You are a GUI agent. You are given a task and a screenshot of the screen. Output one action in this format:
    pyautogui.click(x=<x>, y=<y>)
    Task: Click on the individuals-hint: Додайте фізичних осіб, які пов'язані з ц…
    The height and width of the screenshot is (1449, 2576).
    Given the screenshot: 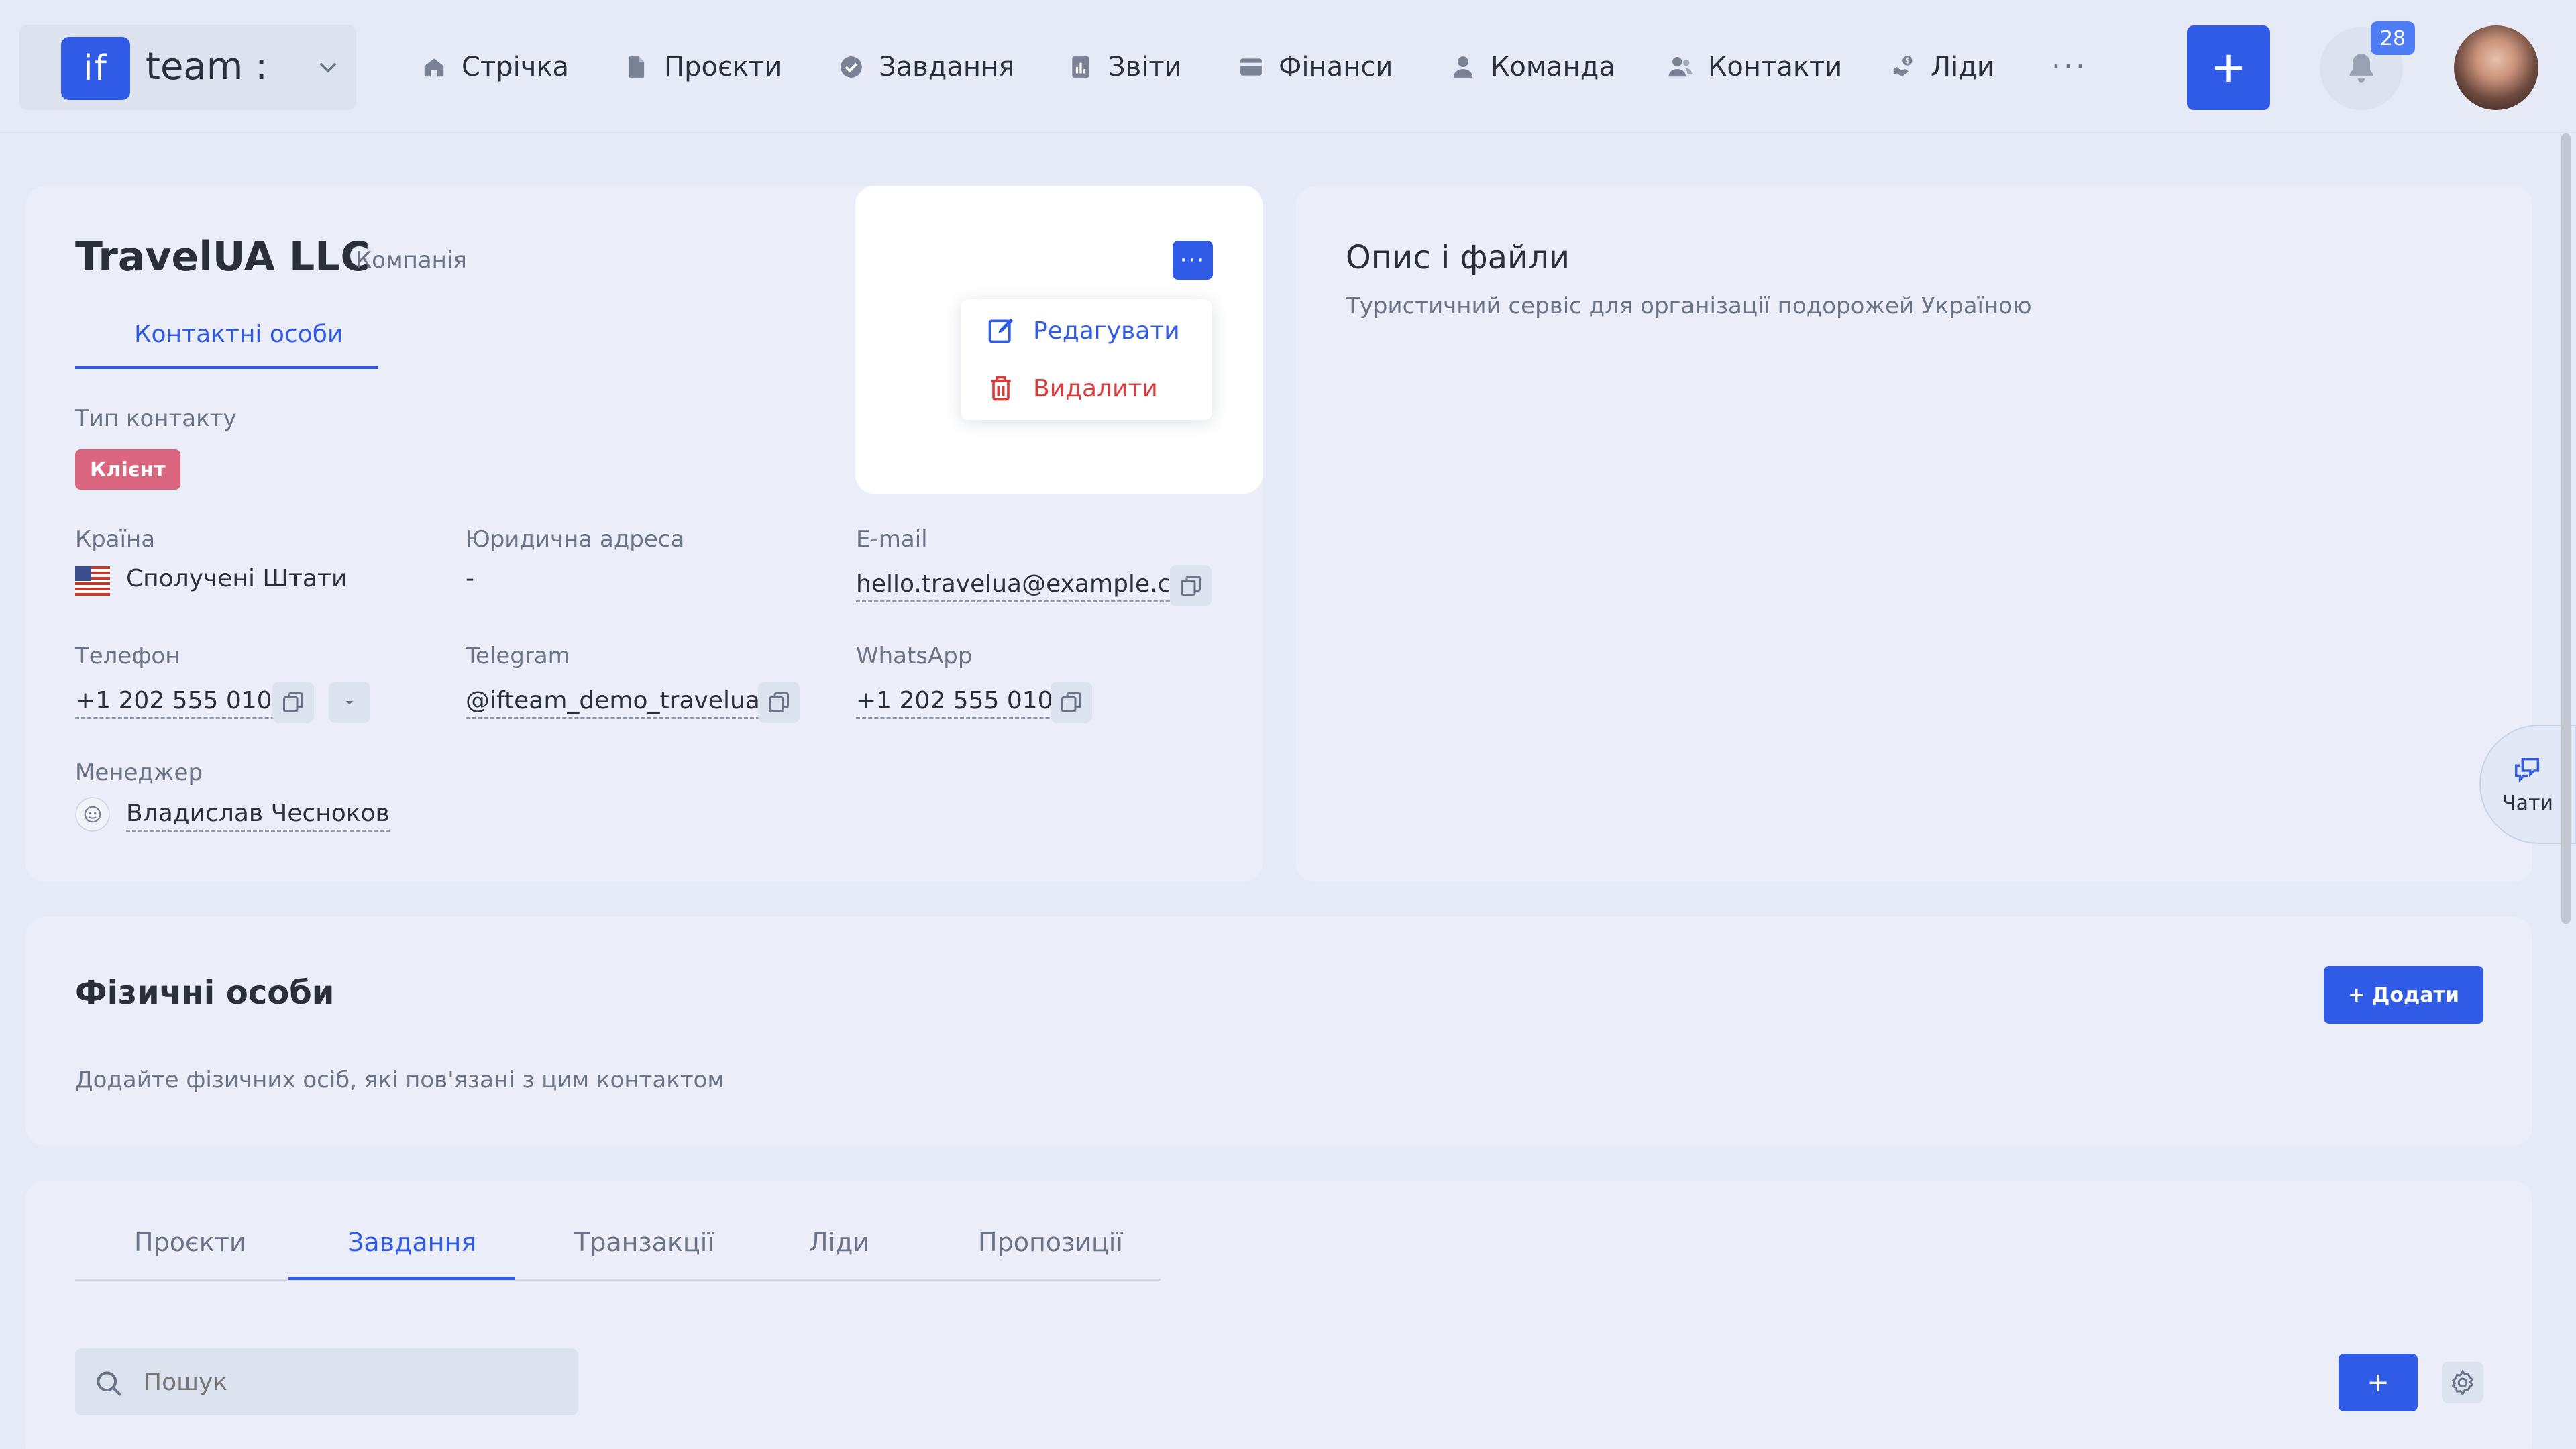 What is the action you would take?
    pyautogui.click(x=399, y=1080)
    